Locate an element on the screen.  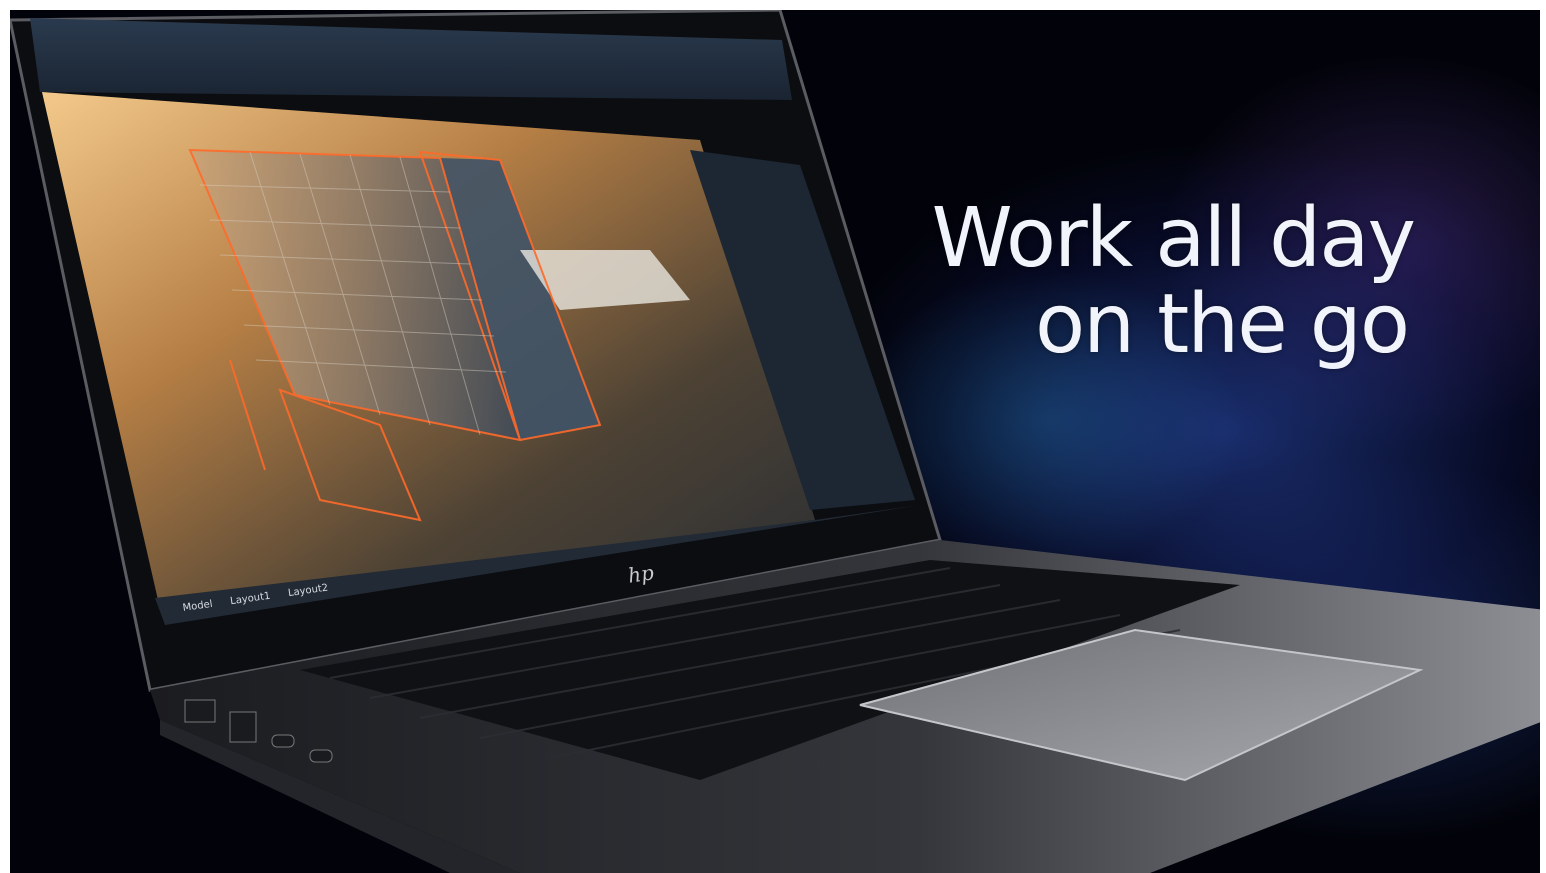
tagline: Work all day on the go is located at coordinates (1173, 281).